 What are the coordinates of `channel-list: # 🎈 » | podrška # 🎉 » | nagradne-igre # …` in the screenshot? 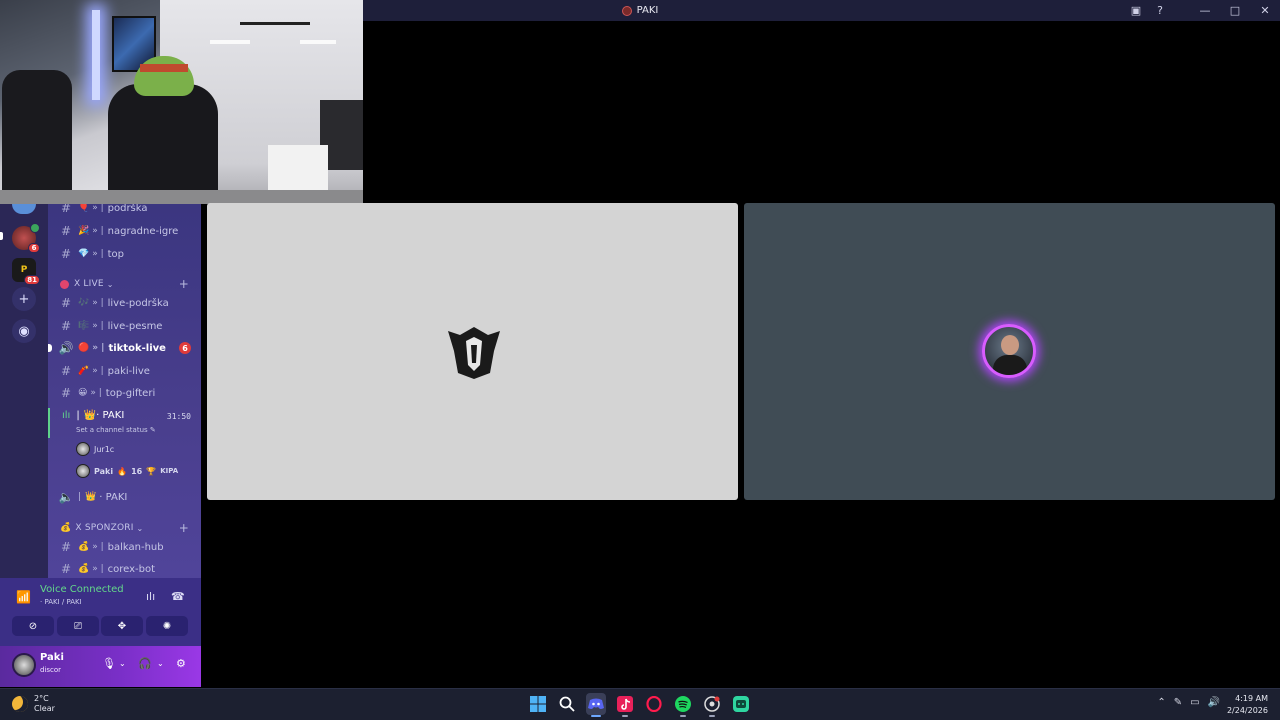 It's located at (124, 391).